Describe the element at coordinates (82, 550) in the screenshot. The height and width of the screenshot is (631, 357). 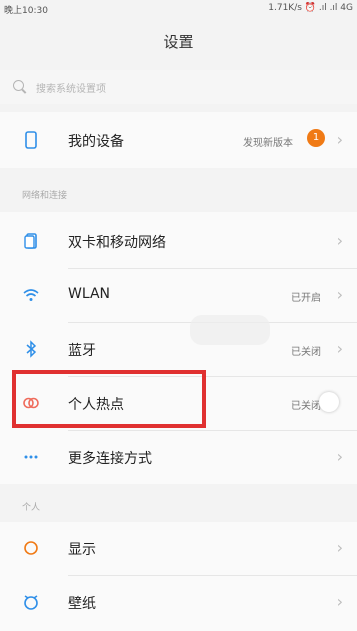
I see `display-label: 显示` at that location.